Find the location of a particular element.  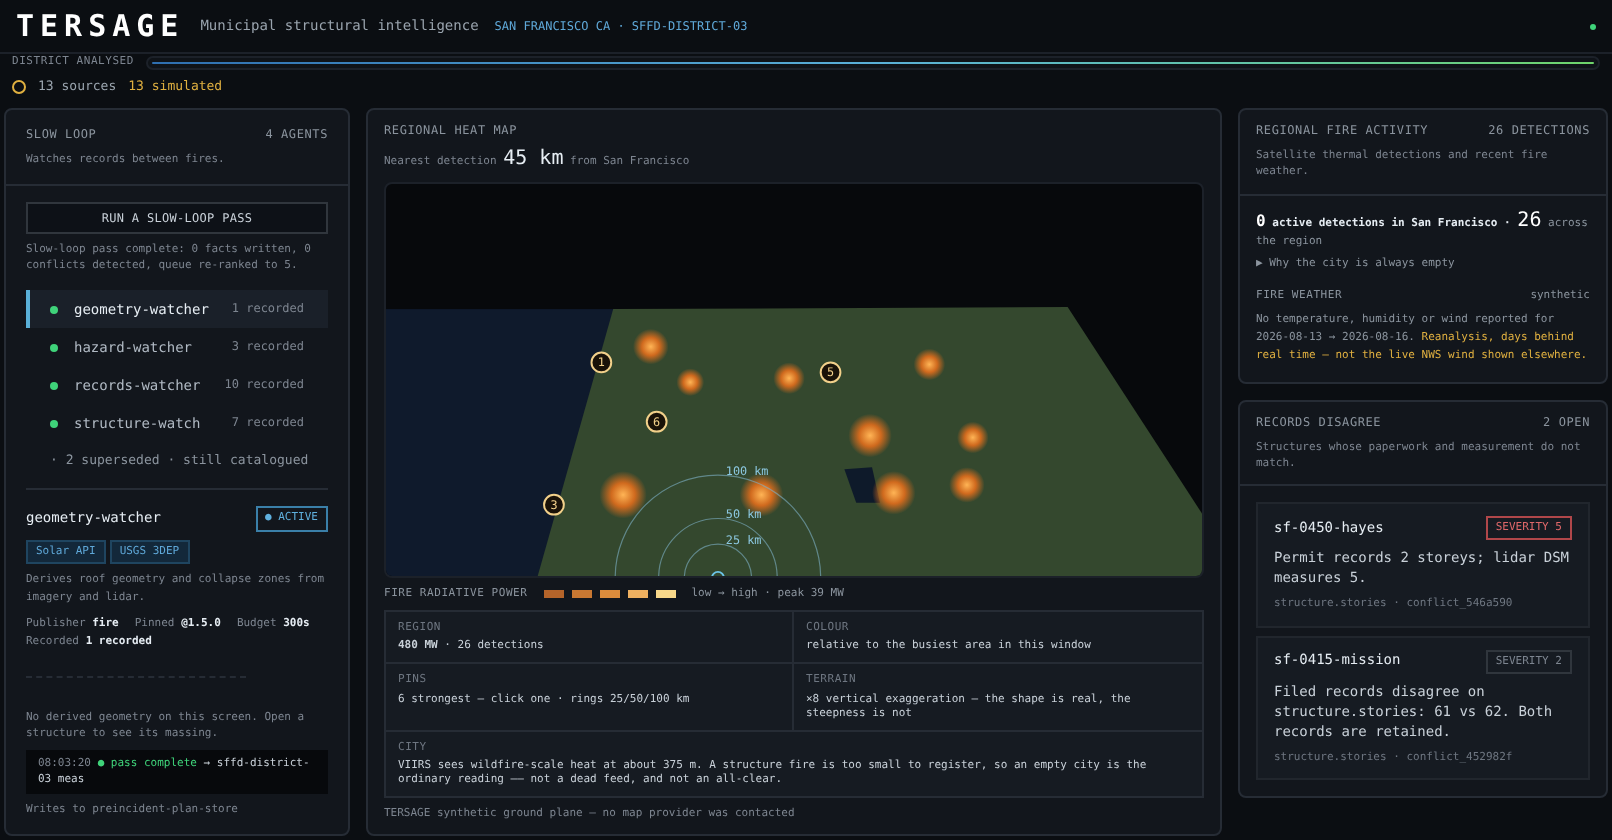

city-marker is located at coordinates (718, 573).